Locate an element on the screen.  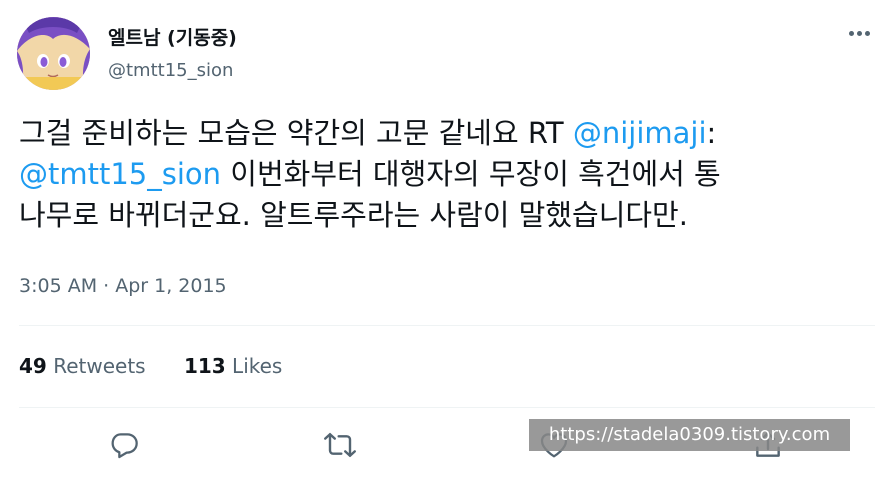
mention-link-tmtt15-sion: @tmtt15_sion is located at coordinates (120, 174).